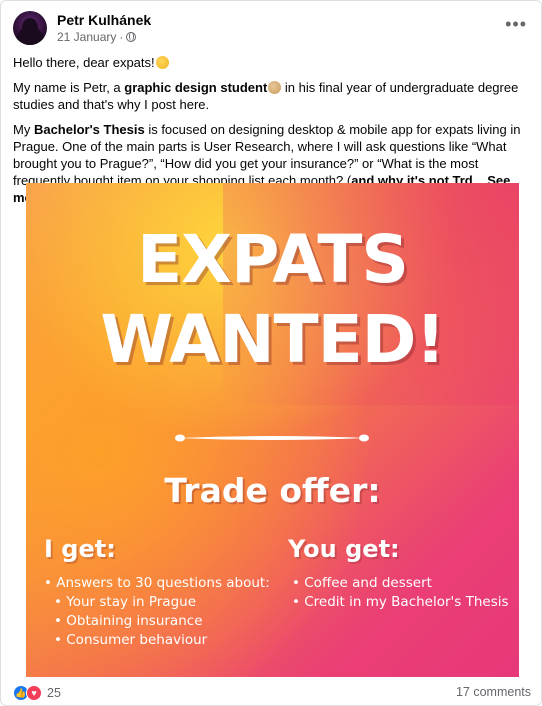 This screenshot has height=706, width=542. Describe the element at coordinates (128, 621) in the screenshot. I see `i-get-item: • Obtaining insurance` at that location.